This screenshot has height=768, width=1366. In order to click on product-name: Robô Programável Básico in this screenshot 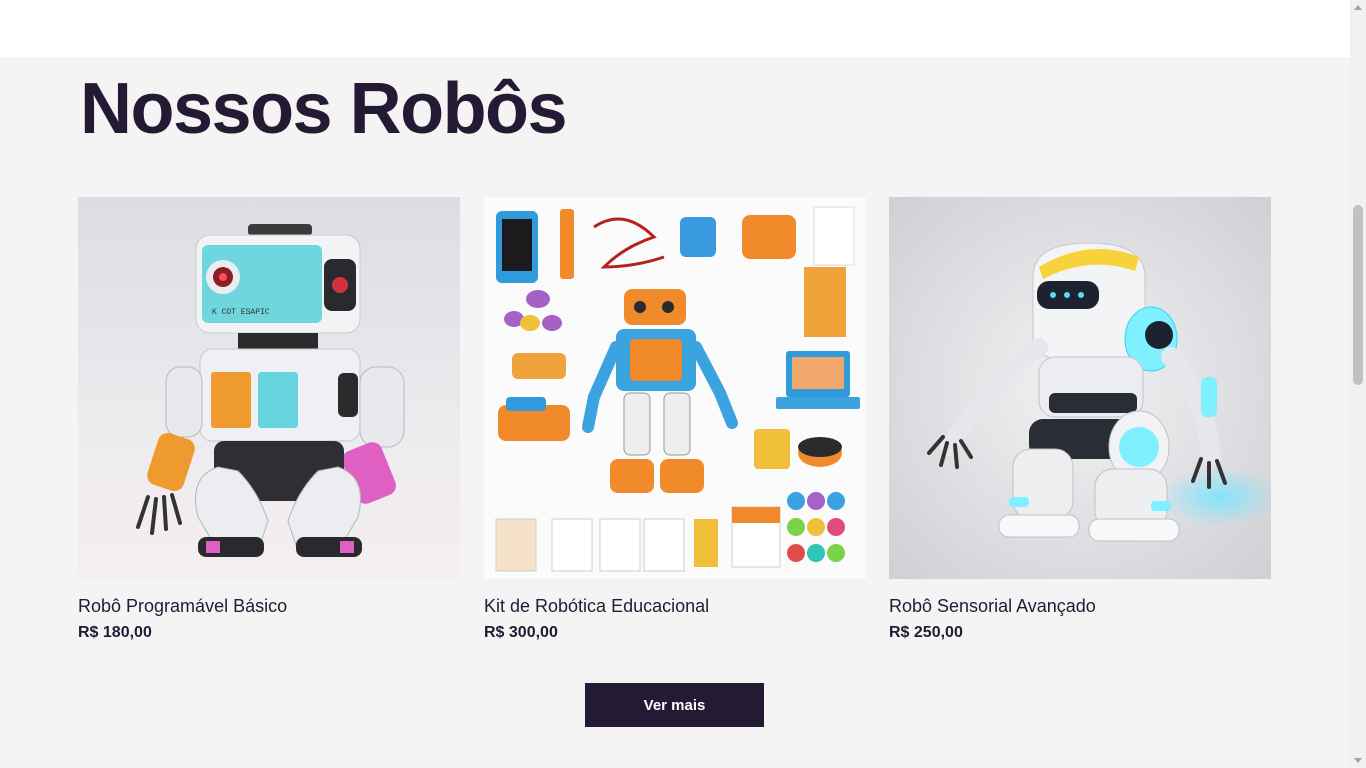, I will do `click(269, 606)`.